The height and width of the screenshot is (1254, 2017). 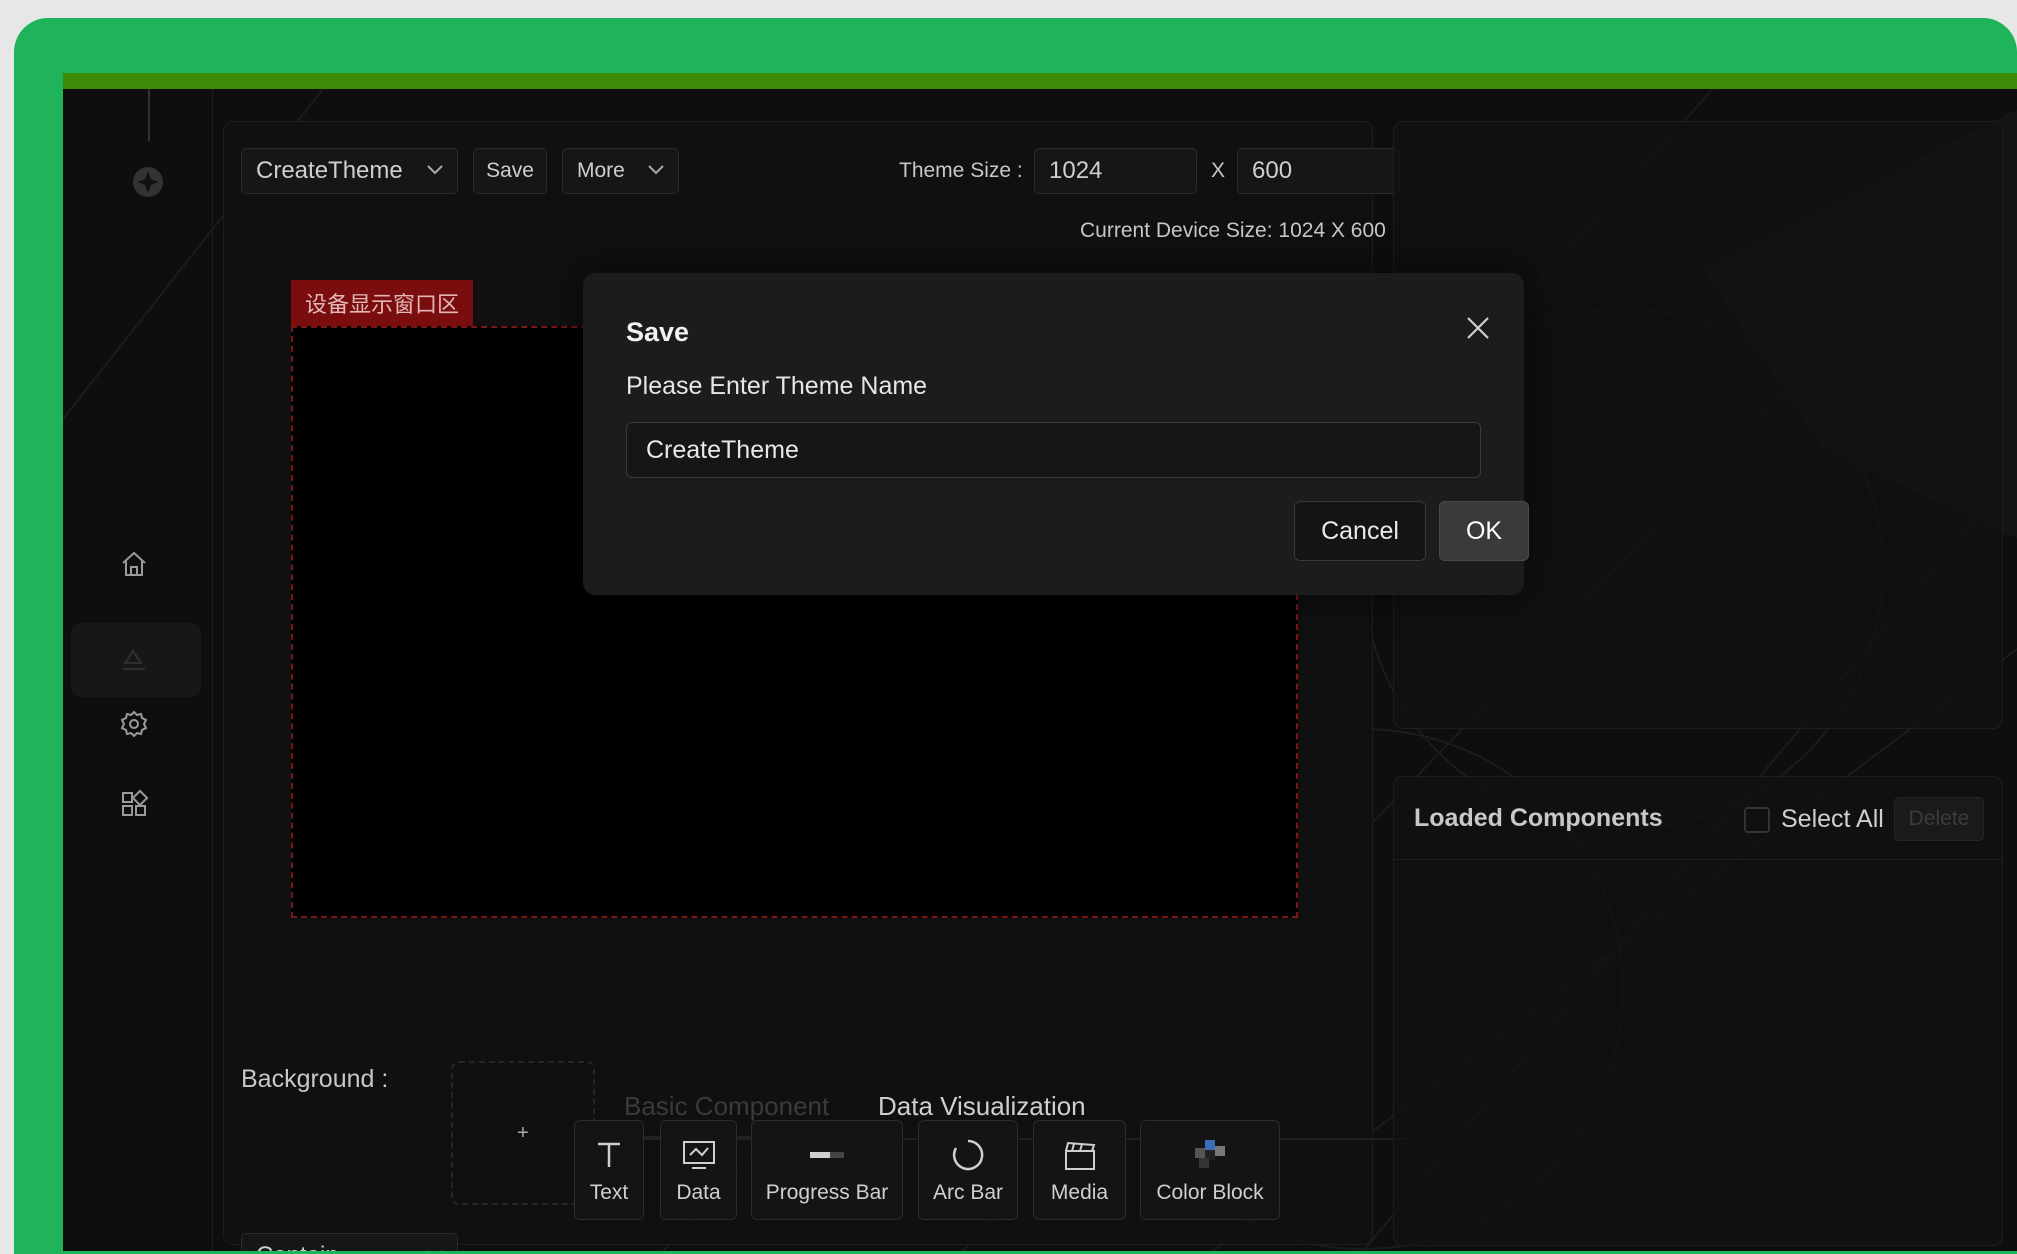 I want to click on home-icon, so click(x=134, y=564).